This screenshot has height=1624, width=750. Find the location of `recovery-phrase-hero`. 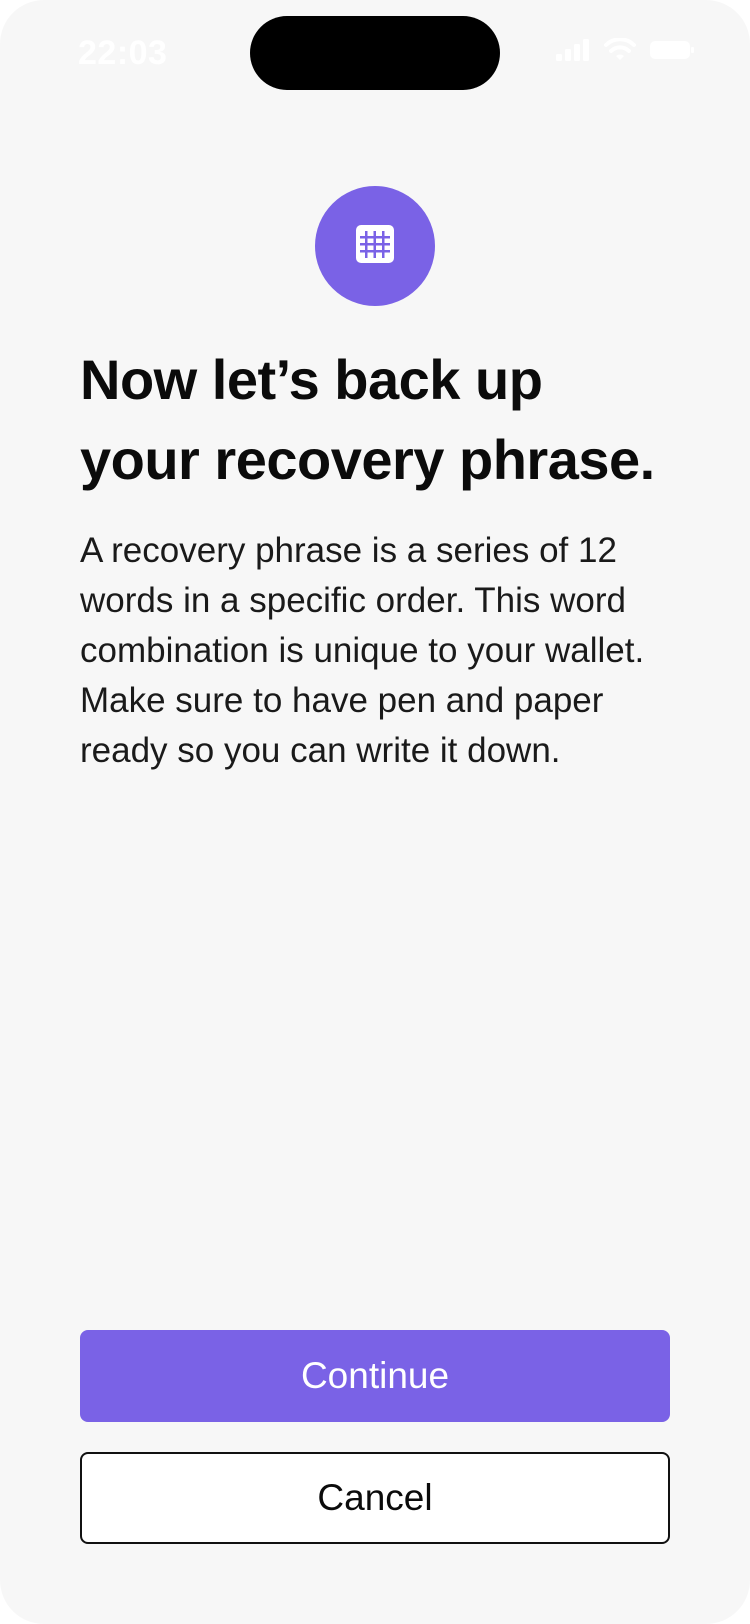

recovery-phrase-hero is located at coordinates (375, 246).